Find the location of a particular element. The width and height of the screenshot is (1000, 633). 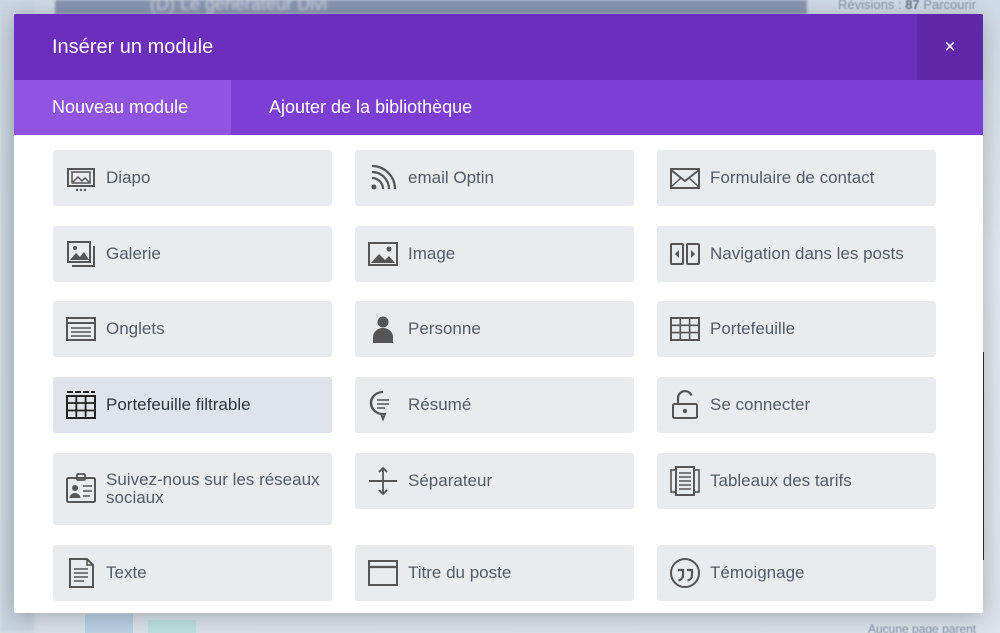

module-post-navigation: Navigation dans les posts is located at coordinates (796, 254).